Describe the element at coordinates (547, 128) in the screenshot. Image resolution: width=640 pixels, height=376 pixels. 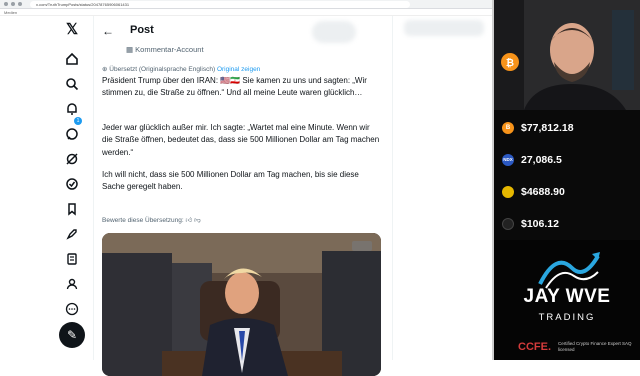
I see `ticker-value: $77,812.18` at that location.